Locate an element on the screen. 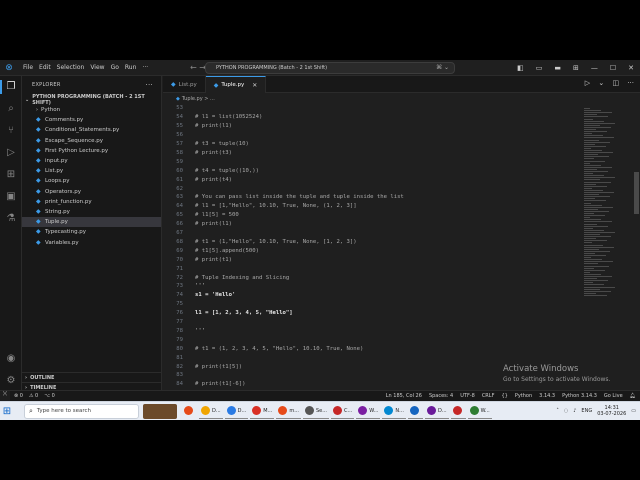 This screenshot has height=480, width=640. close-tab-icon: ✕ is located at coordinates (254, 85).